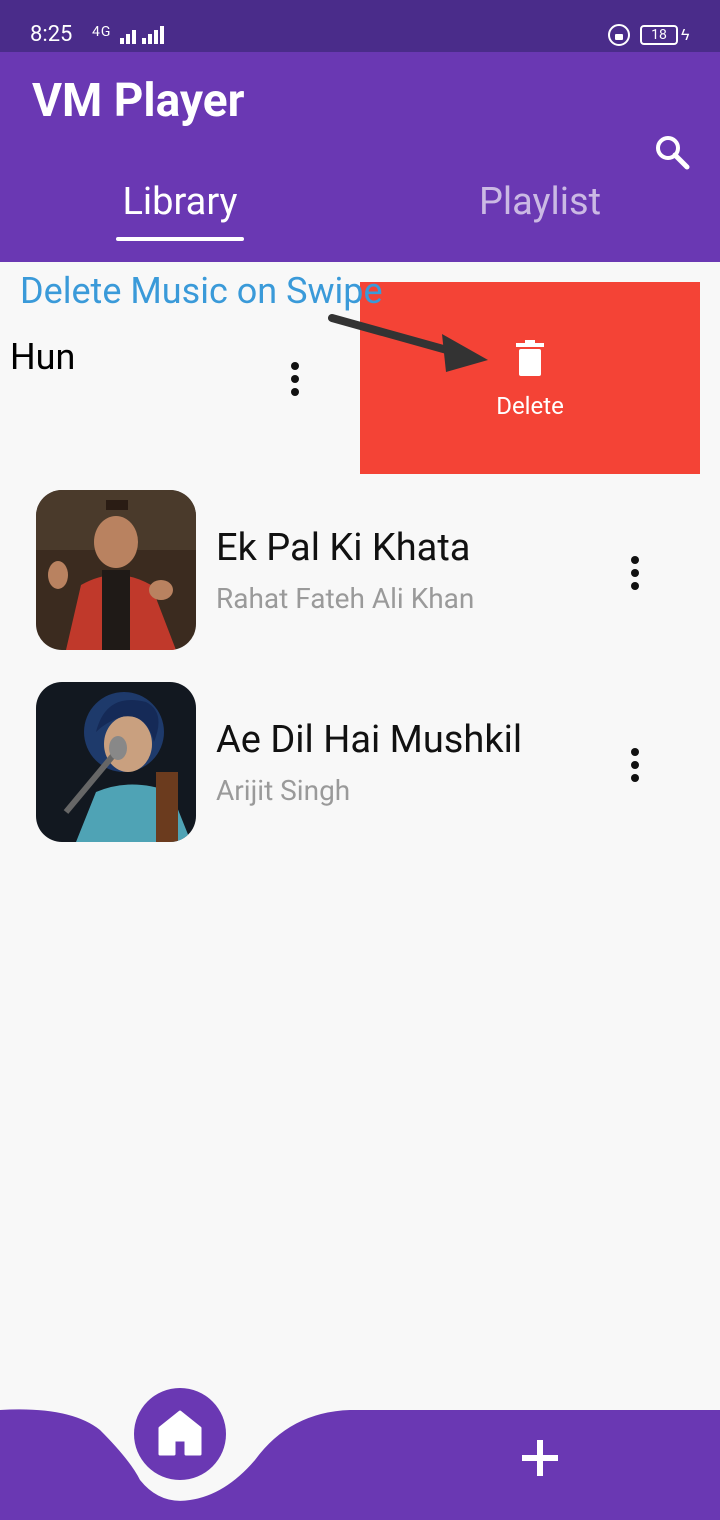  What do you see at coordinates (180, 239) in the screenshot?
I see `active-tab-indicator` at bounding box center [180, 239].